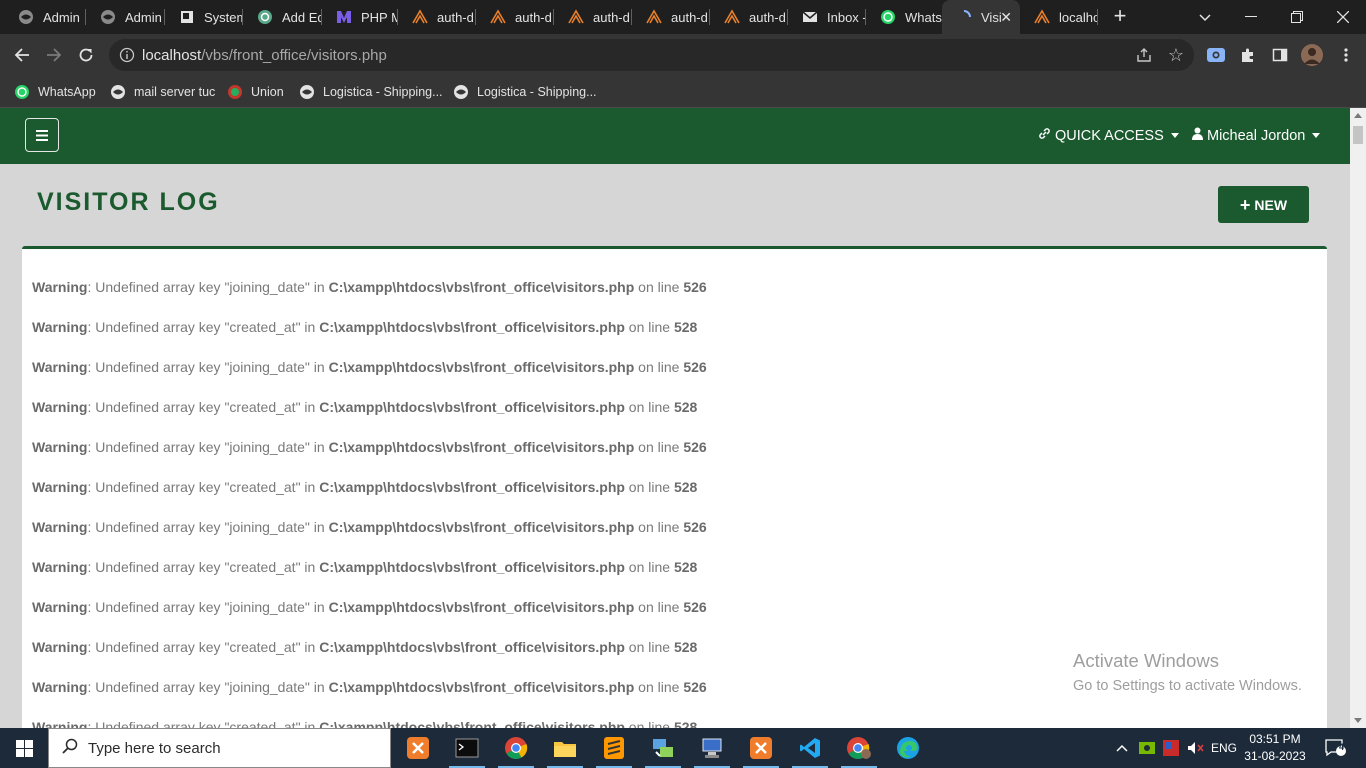  What do you see at coordinates (360, 17) in the screenshot?
I see `tab-php: PHP M` at bounding box center [360, 17].